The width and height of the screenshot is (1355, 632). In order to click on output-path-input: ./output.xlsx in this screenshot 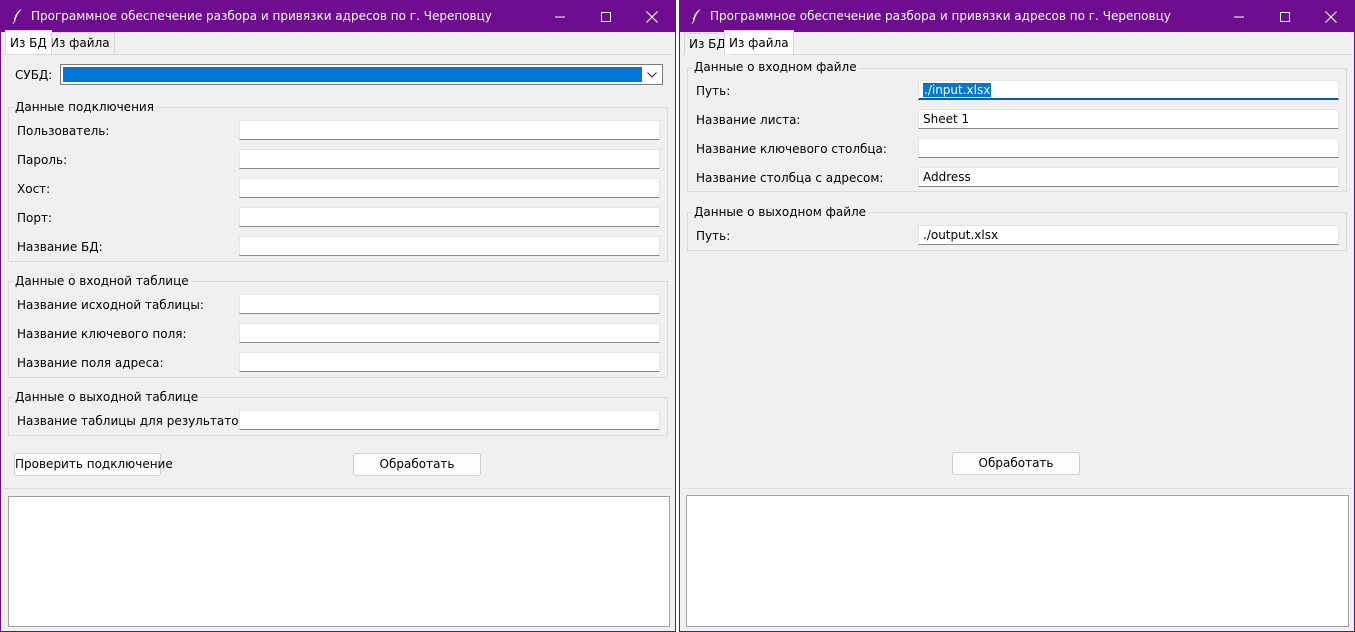, I will do `click(1128, 235)`.